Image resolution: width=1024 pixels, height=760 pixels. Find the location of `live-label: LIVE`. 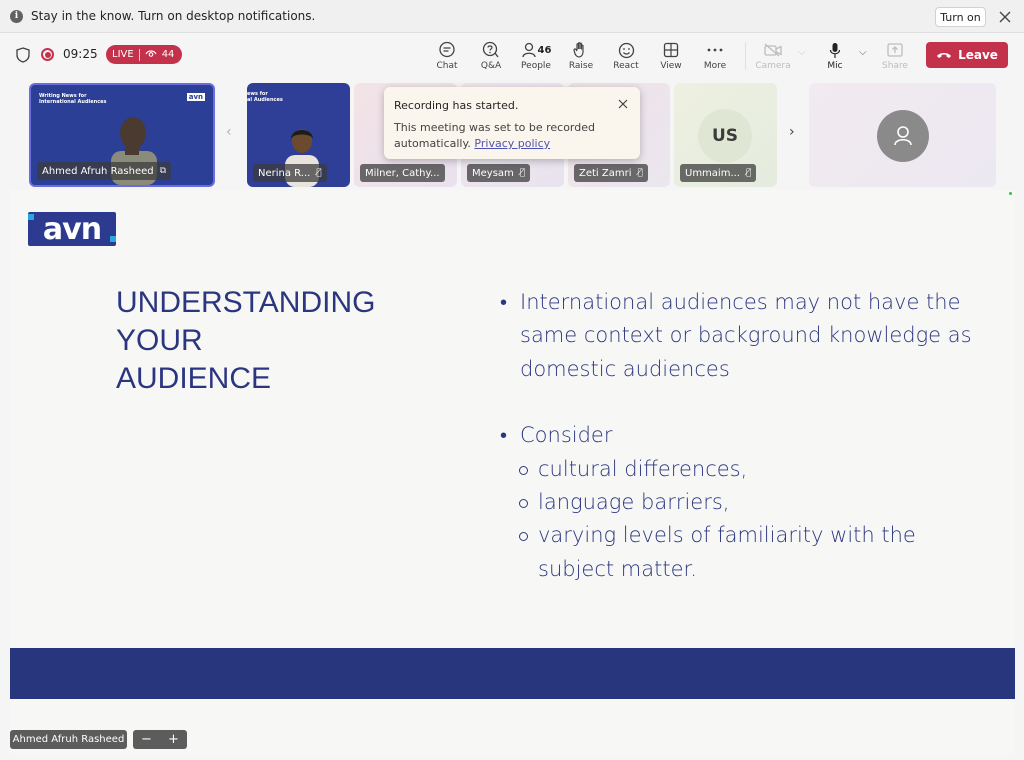

live-label: LIVE is located at coordinates (123, 54).